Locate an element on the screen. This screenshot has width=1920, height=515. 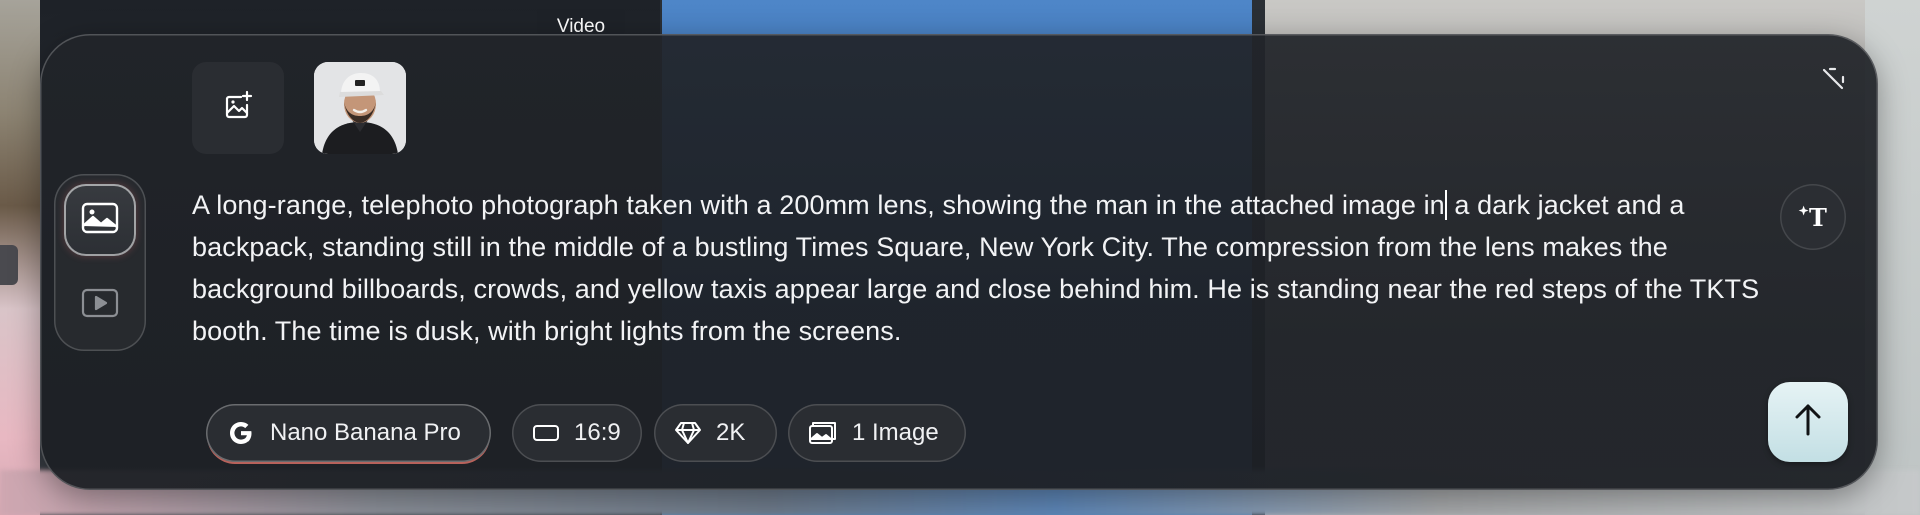
diamond-icon is located at coordinates (688, 433).